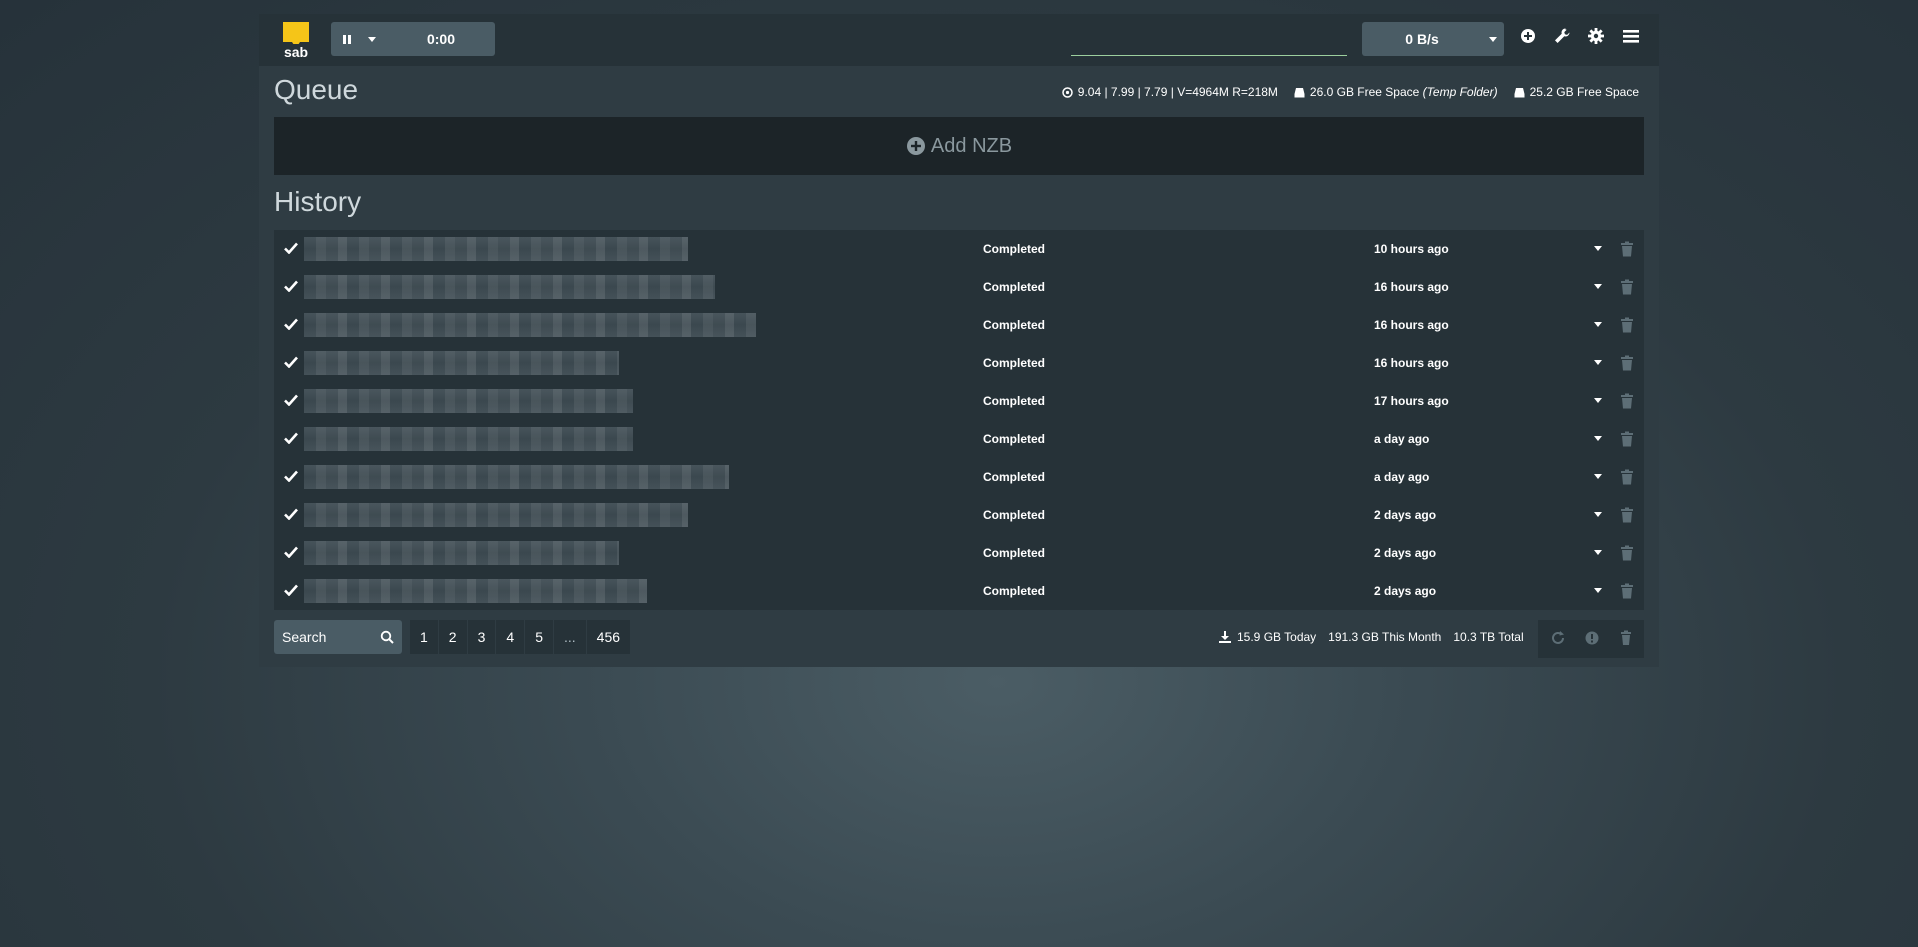 This screenshot has width=1918, height=947. I want to click on download-speed: 0 B/s, so click(1422, 39).